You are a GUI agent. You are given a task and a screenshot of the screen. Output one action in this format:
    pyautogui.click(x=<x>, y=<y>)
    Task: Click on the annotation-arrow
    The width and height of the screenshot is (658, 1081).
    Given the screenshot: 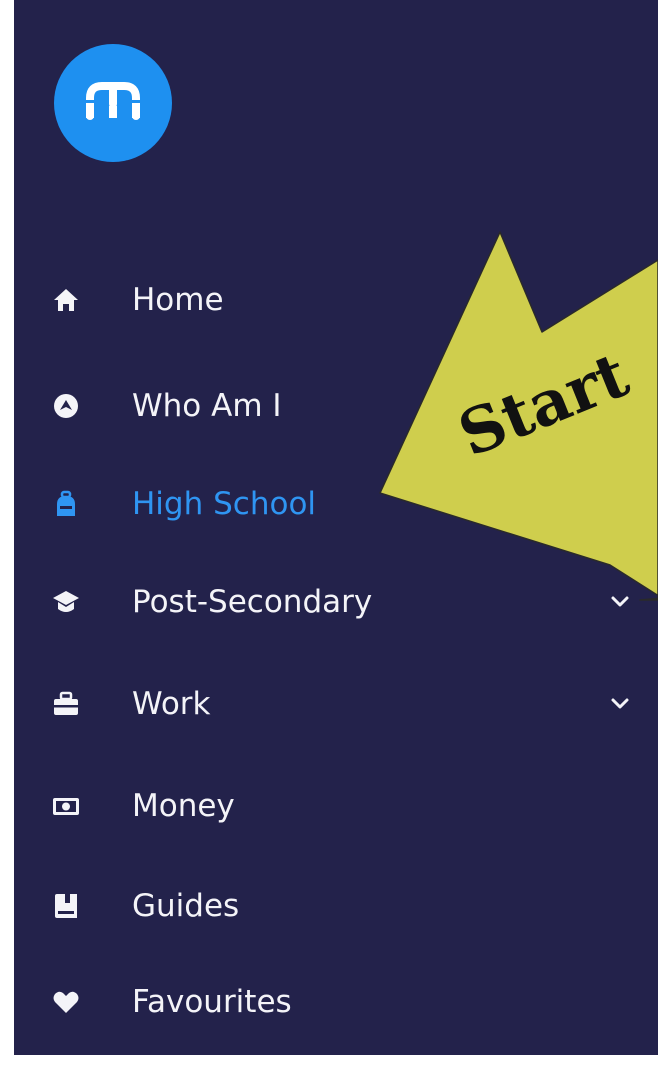 What is the action you would take?
    pyautogui.click(x=518, y=416)
    